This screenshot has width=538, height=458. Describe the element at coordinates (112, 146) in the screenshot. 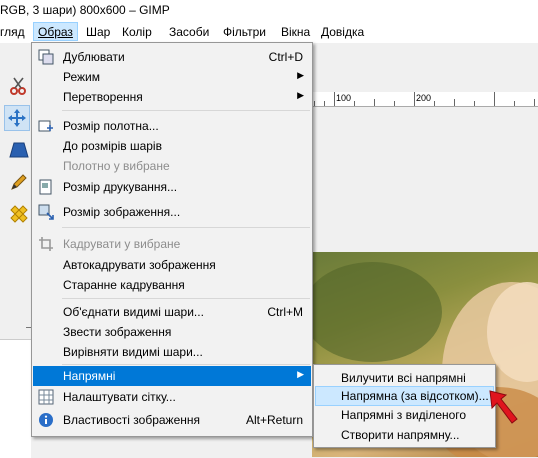

I see `menu-item-label: До розмірів шарів` at that location.